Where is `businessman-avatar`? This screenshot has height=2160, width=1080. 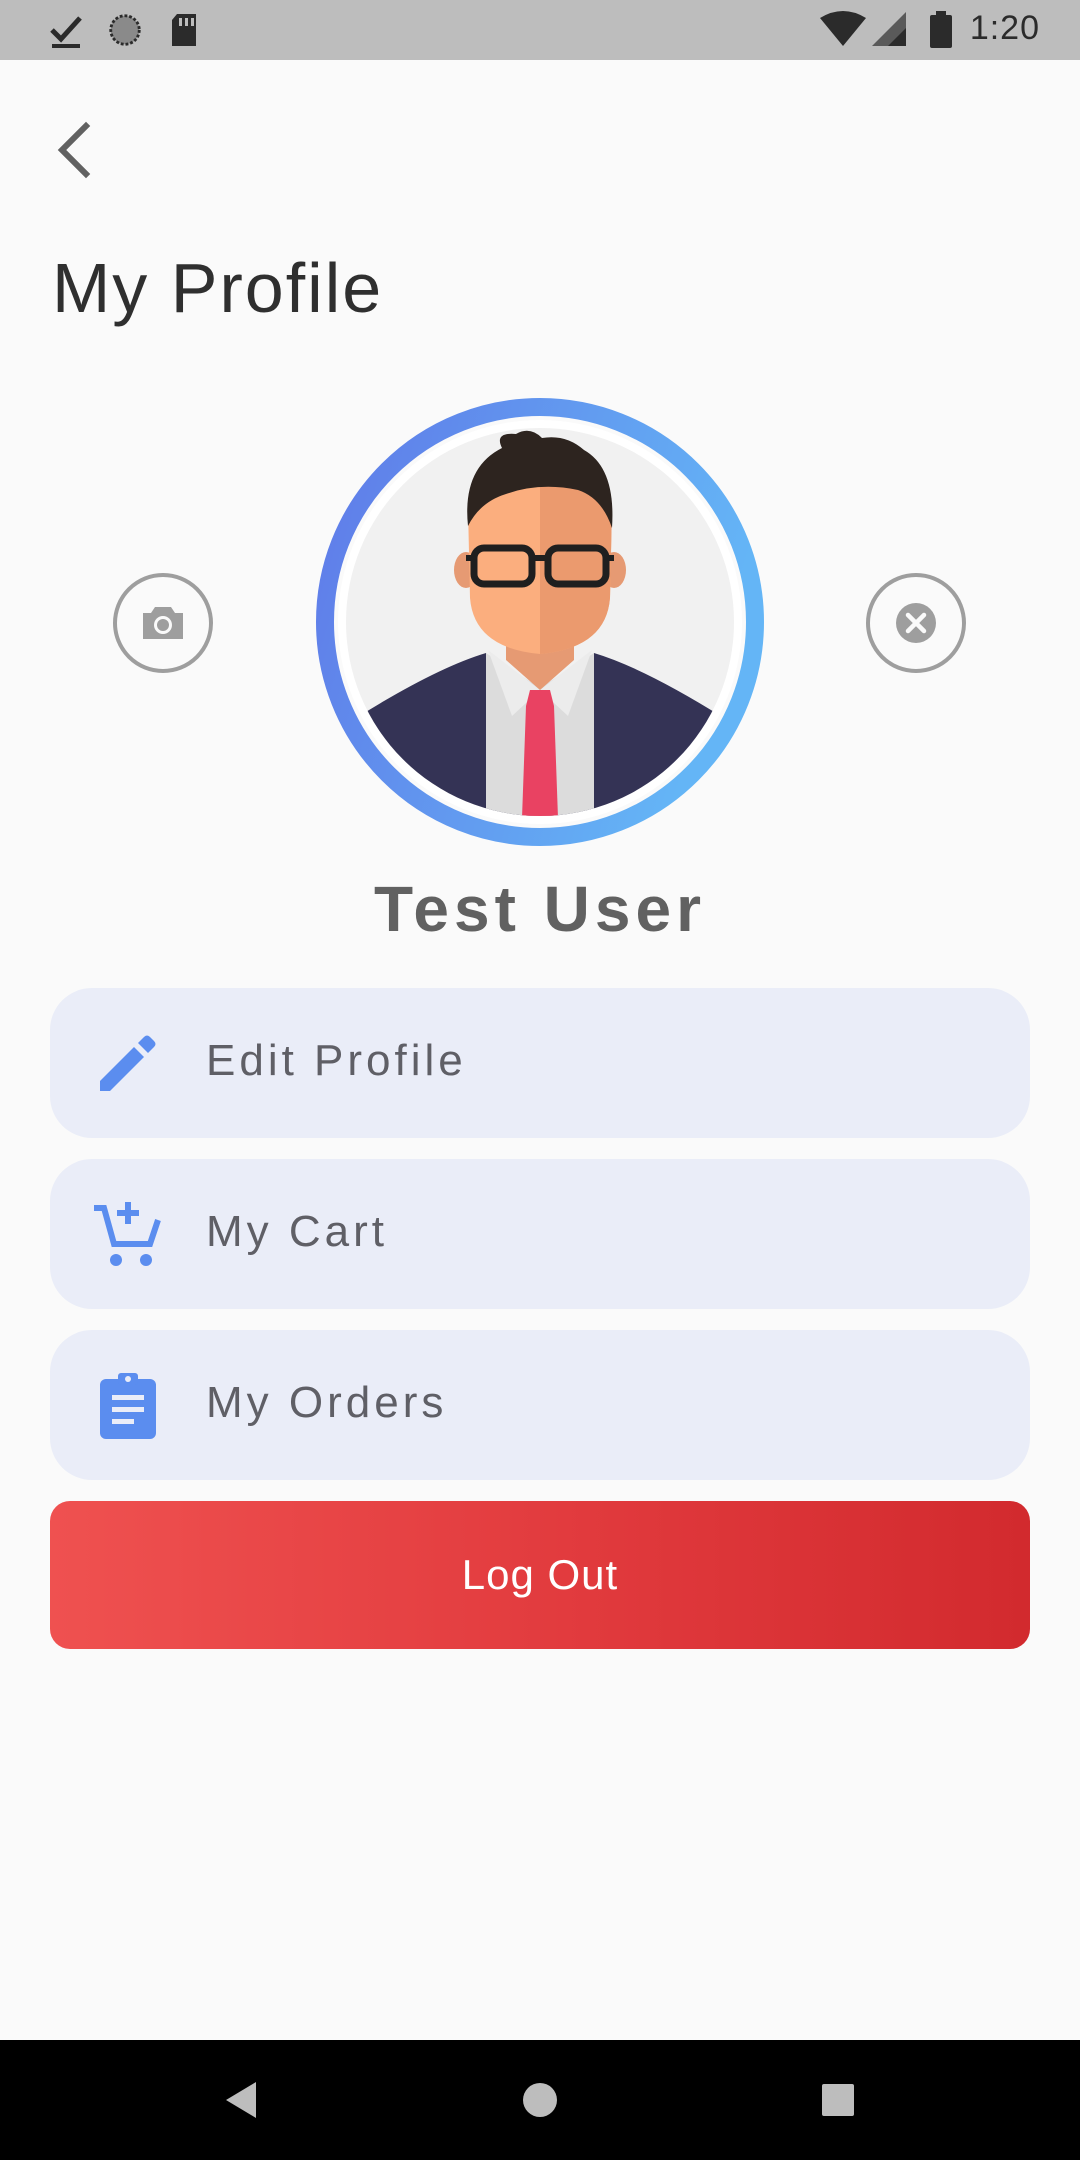 businessman-avatar is located at coordinates (540, 622).